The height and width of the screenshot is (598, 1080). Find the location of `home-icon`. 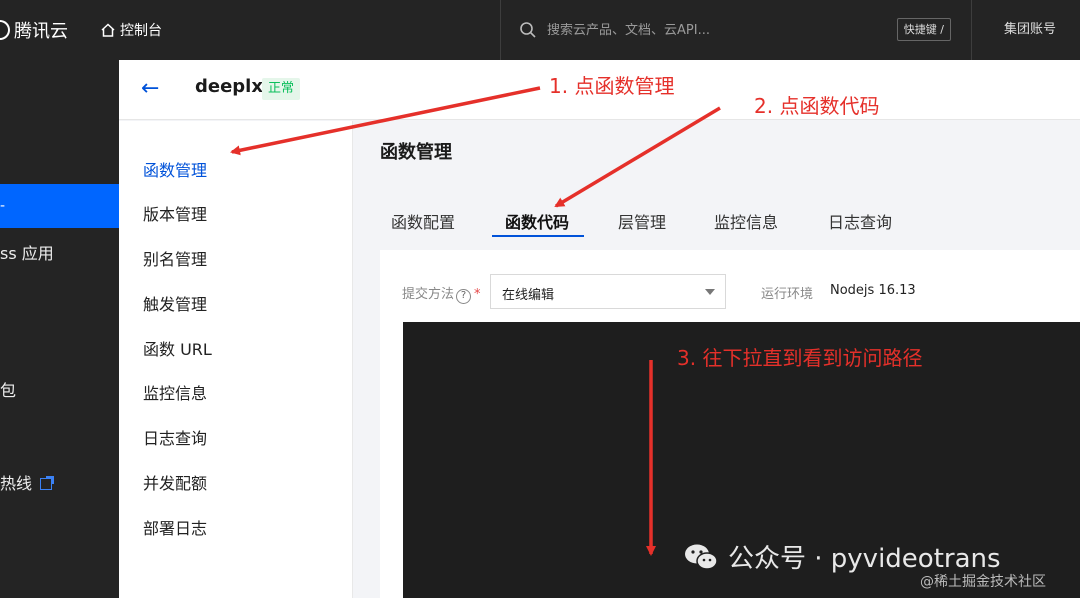

home-icon is located at coordinates (108, 30).